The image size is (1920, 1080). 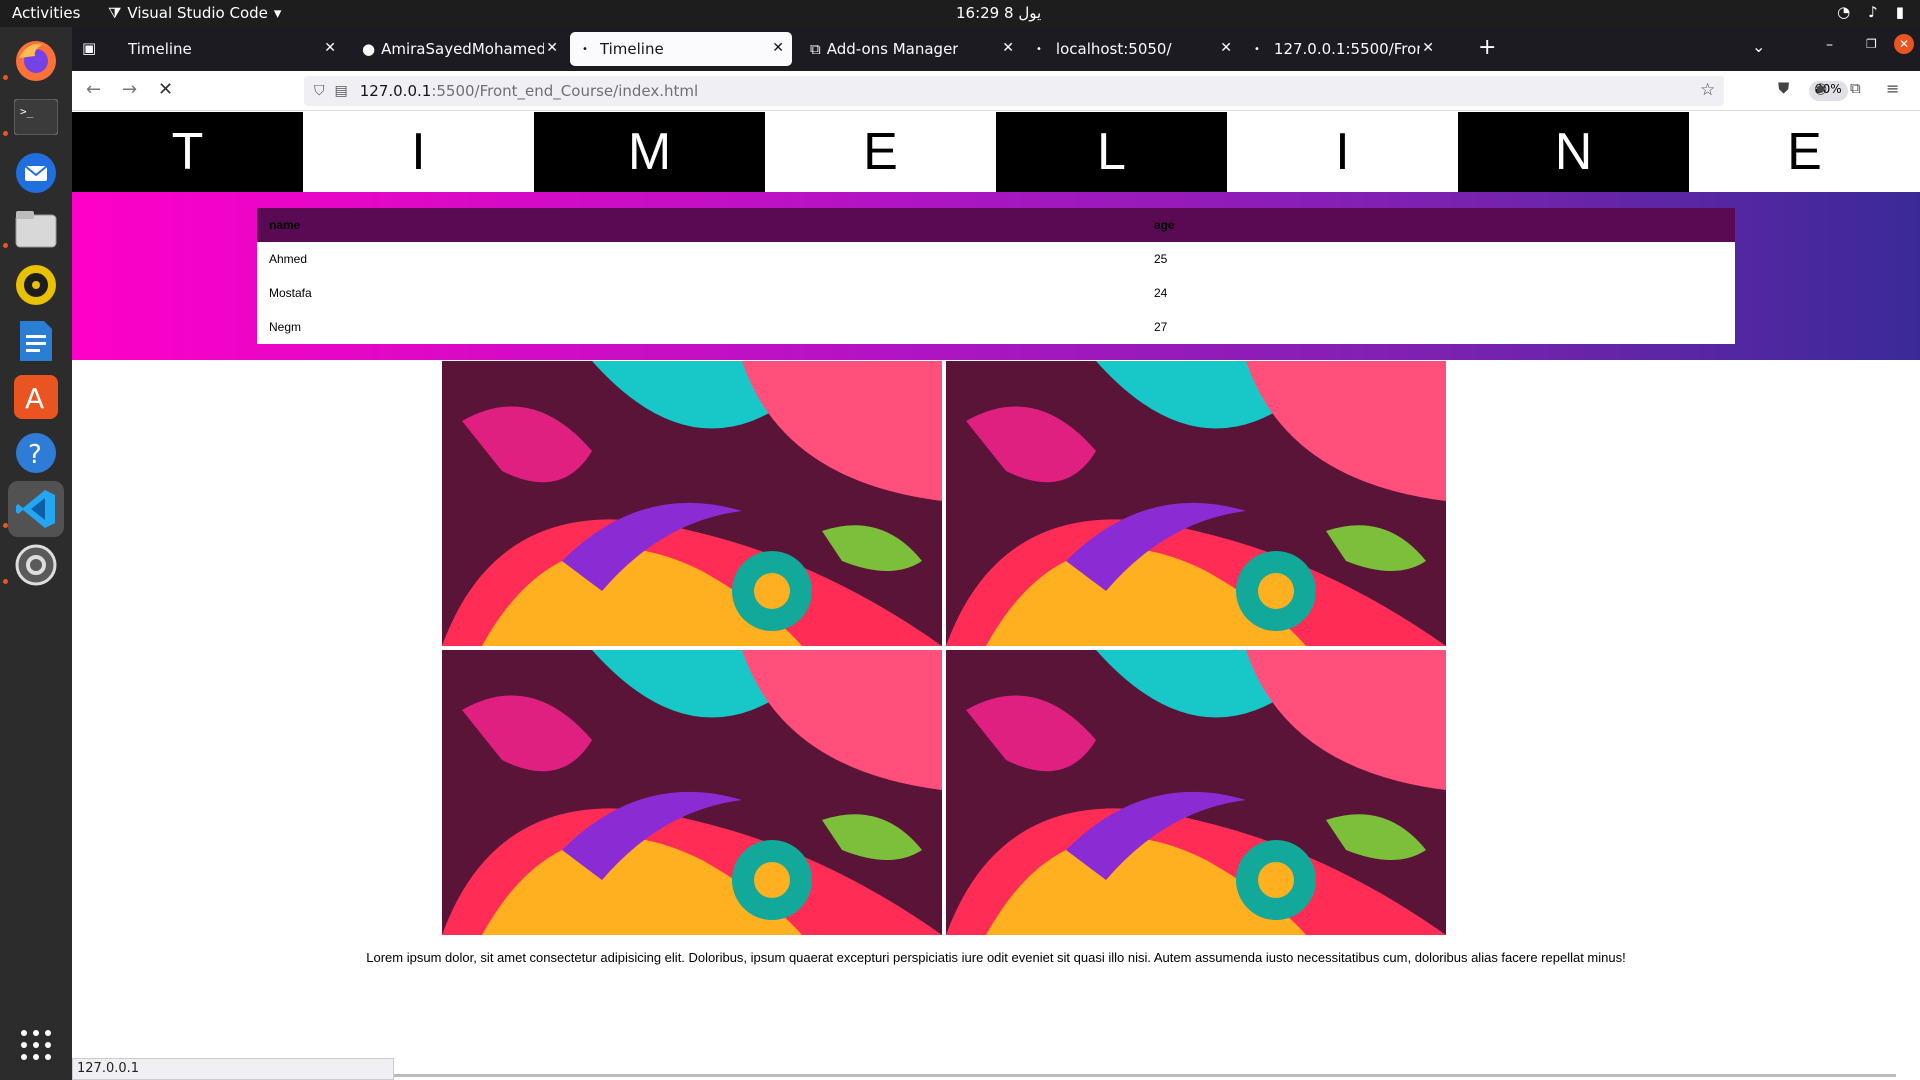 What do you see at coordinates (395, 91) in the screenshot?
I see `url-host: 127.0.0.1` at bounding box center [395, 91].